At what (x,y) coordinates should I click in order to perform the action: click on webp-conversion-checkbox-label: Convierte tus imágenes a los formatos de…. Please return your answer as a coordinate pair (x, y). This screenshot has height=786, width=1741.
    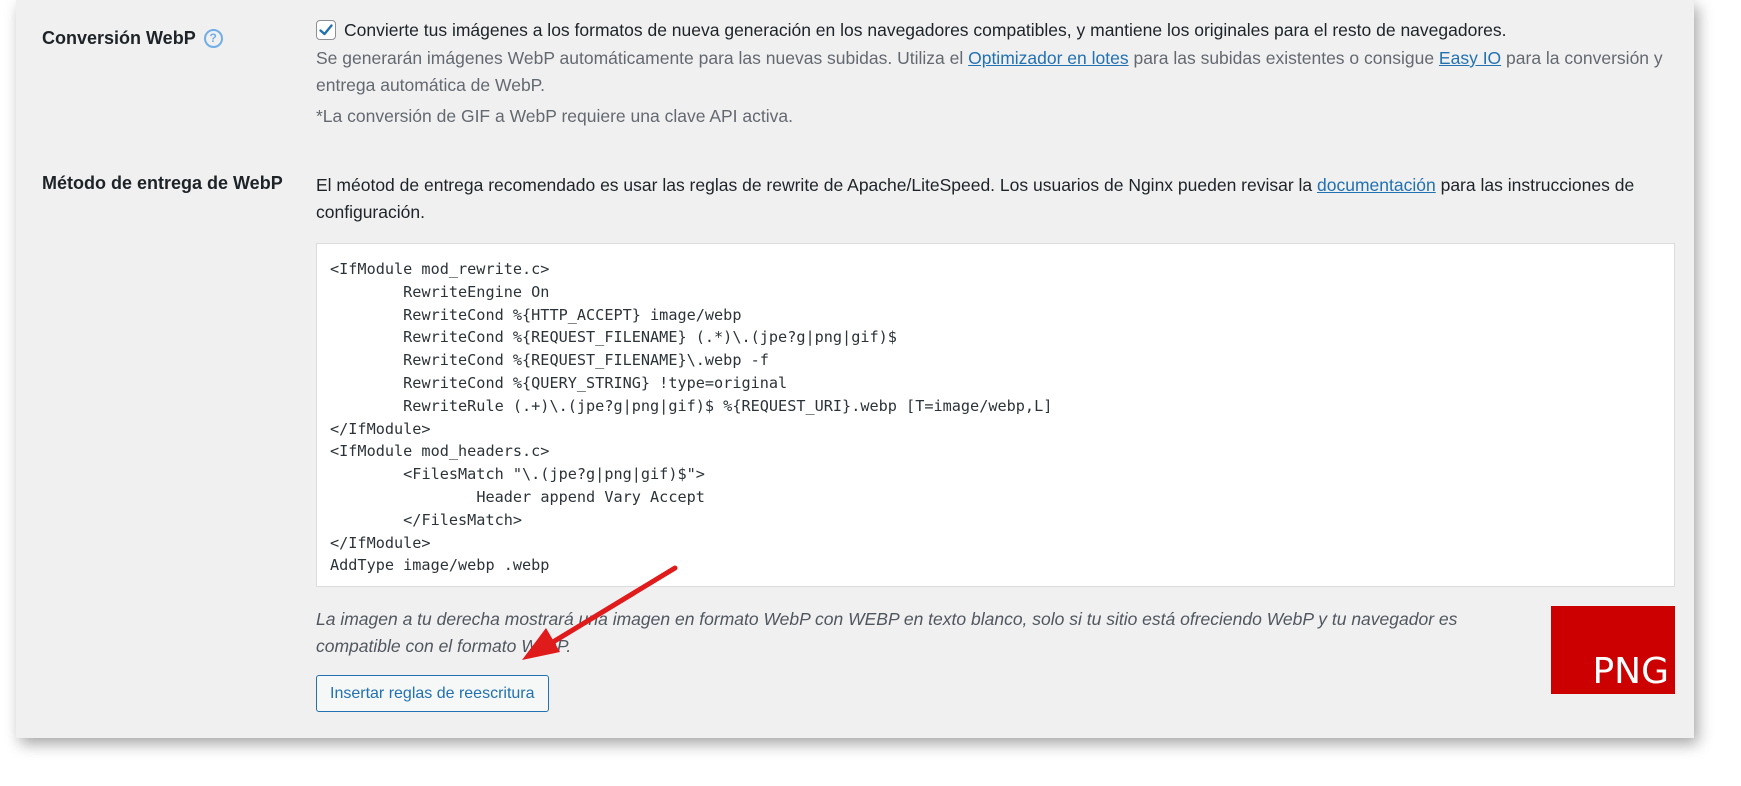
    Looking at the image, I should click on (925, 30).